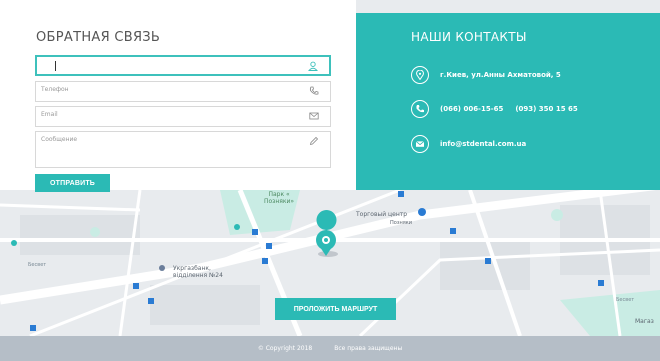  Describe the element at coordinates (483, 144) in the screenshot. I see `email-link: info@stdental.com.ua` at that location.